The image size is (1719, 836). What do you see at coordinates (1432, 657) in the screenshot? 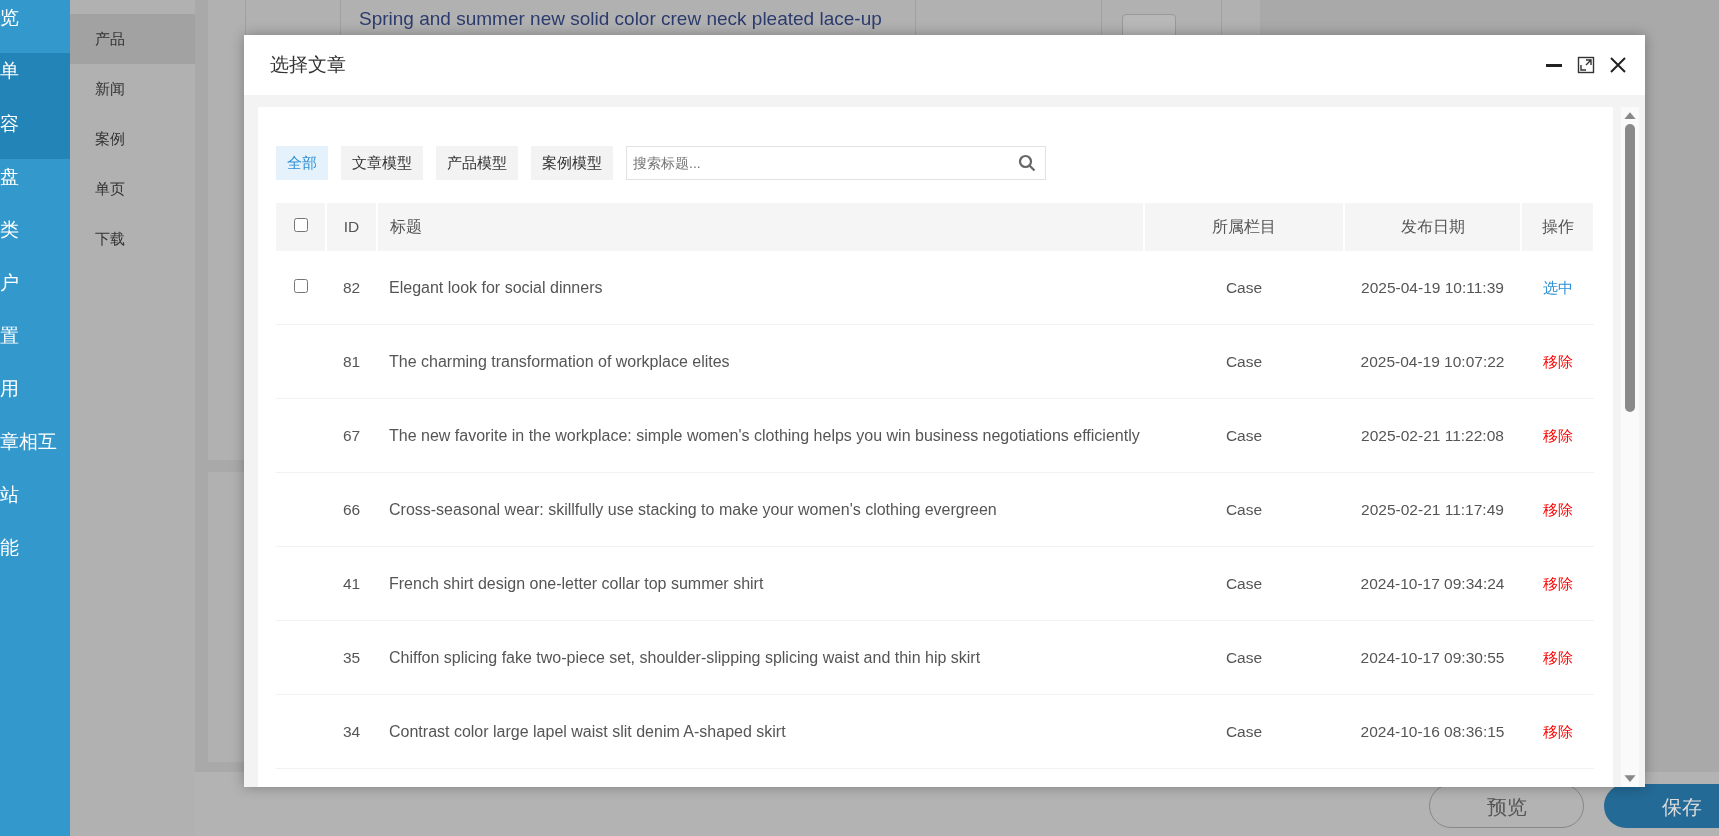
I see `table-cell: 2024-10-17 09:30:55` at bounding box center [1432, 657].